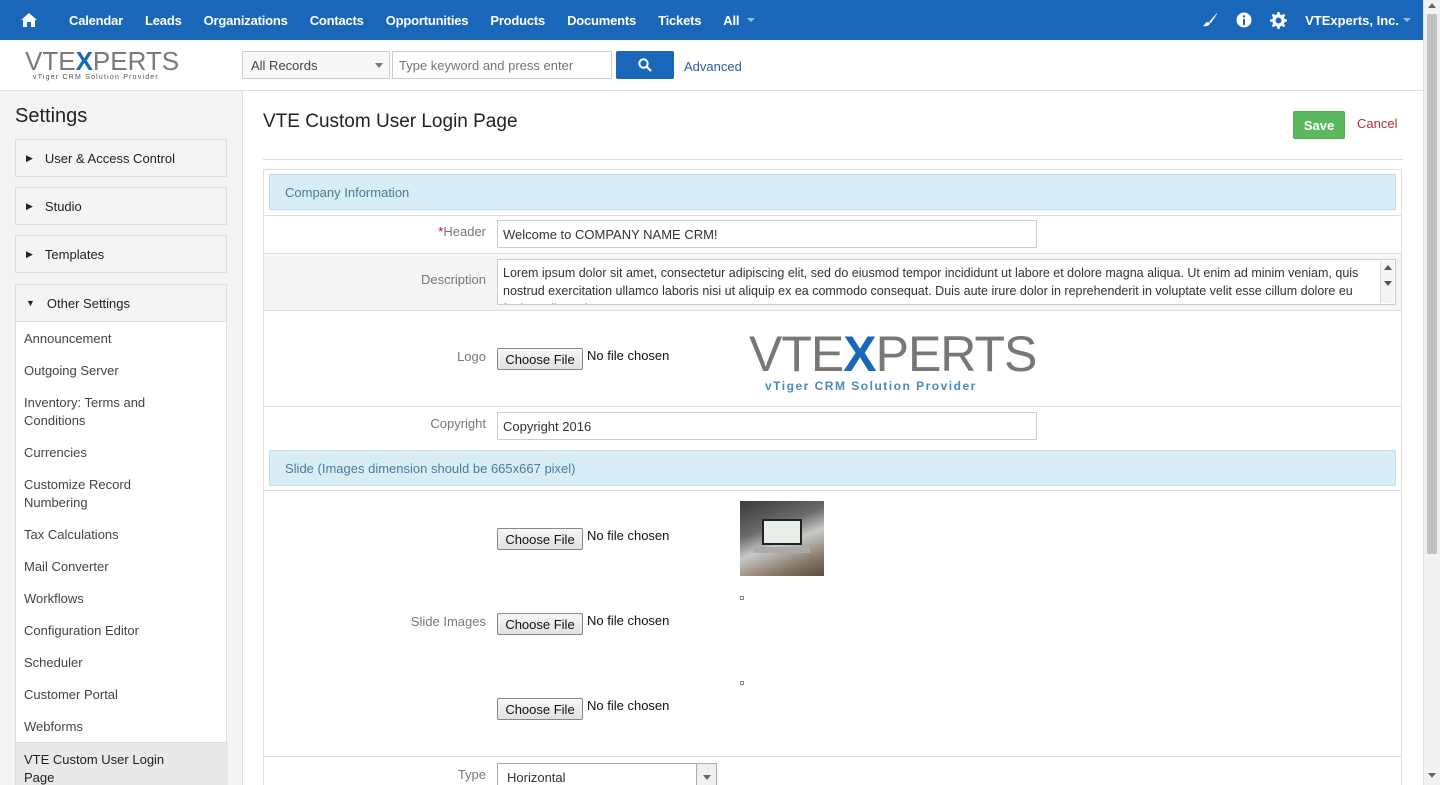 The height and width of the screenshot is (785, 1440). Describe the element at coordinates (77, 485) in the screenshot. I see `sidebar-item-customize-record: Customize Record` at that location.